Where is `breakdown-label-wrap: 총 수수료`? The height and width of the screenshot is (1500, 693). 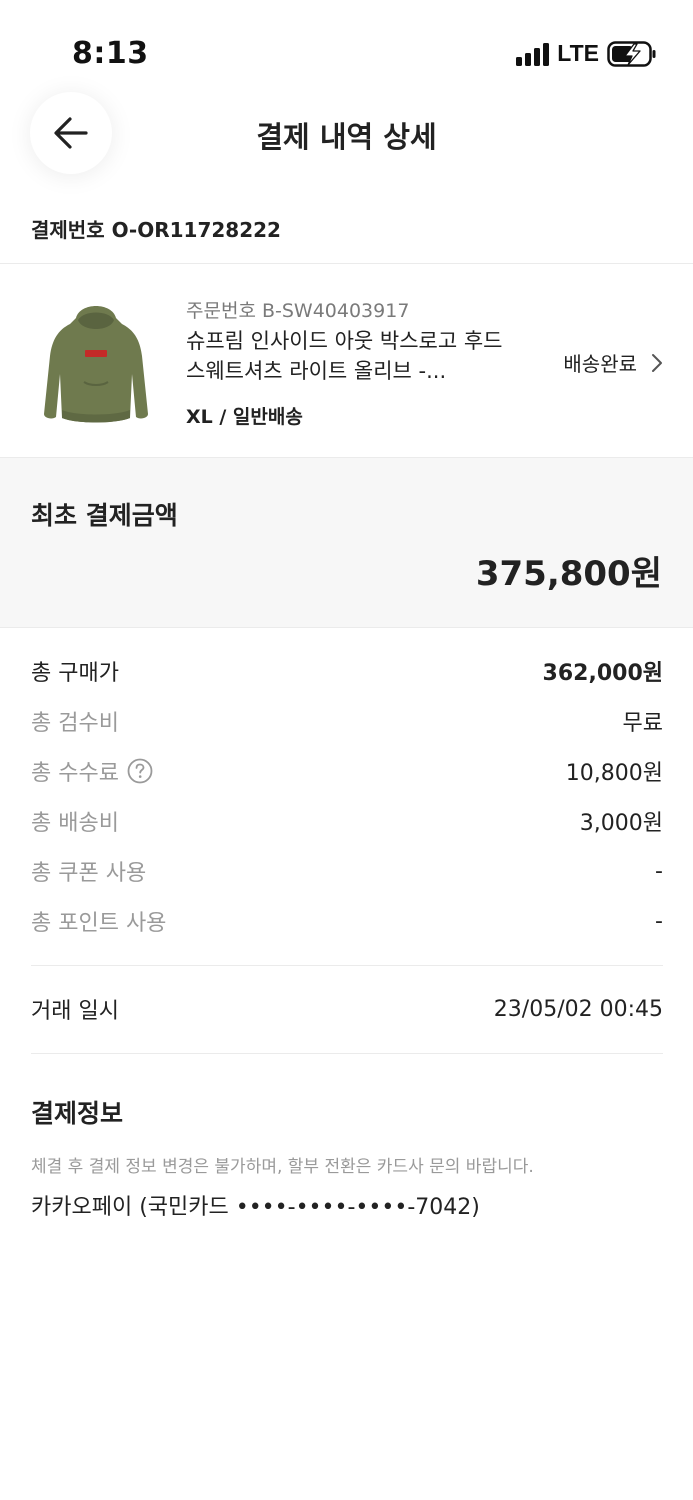
breakdown-label-wrap: 총 수수료 is located at coordinates (92, 771).